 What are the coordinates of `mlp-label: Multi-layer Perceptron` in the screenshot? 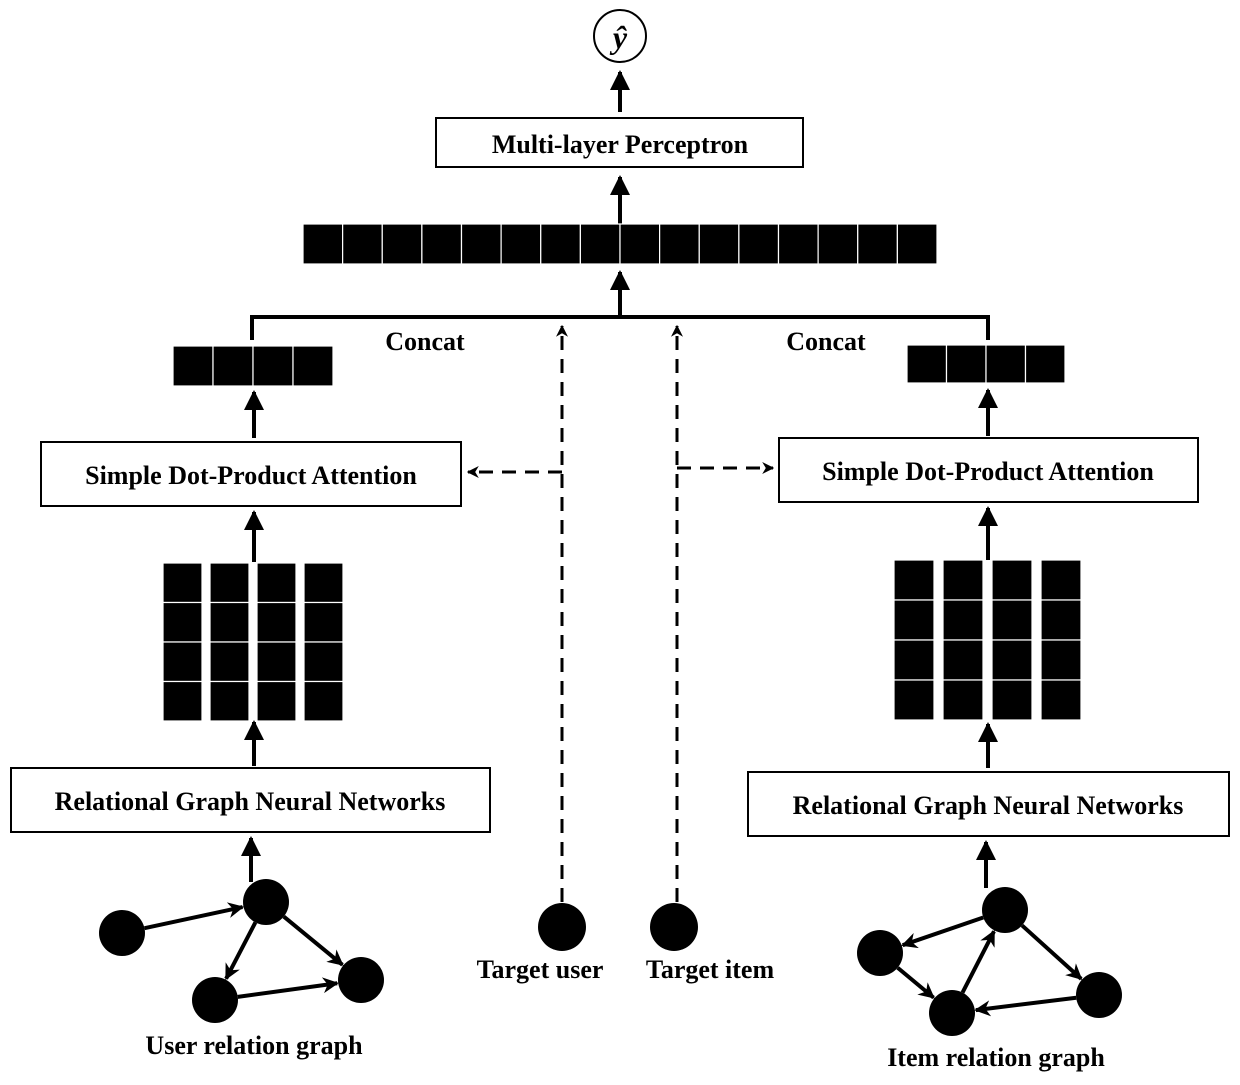 It's located at (620, 144).